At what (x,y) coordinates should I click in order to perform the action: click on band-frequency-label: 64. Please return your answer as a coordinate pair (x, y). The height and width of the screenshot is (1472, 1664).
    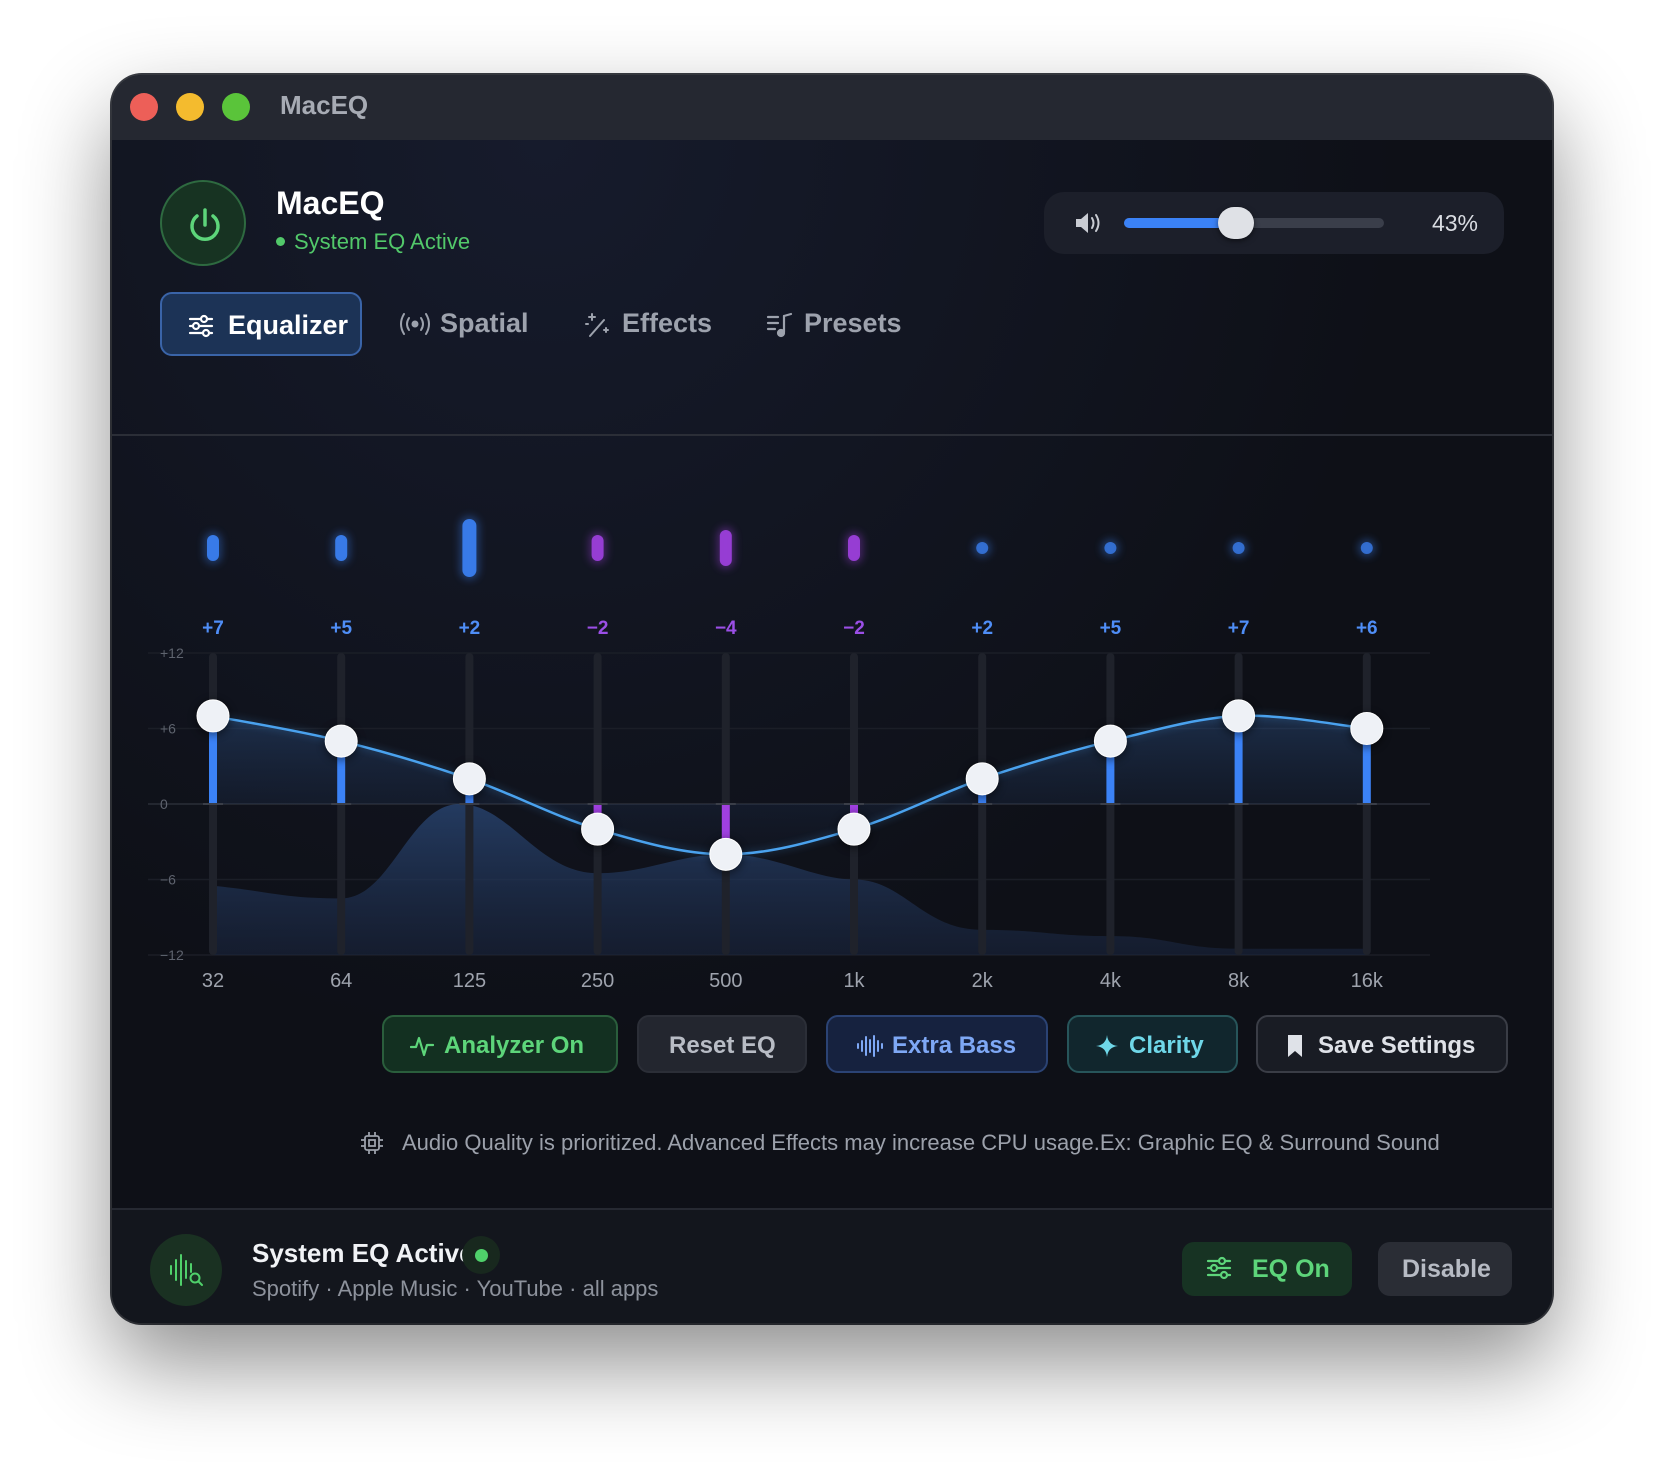
    Looking at the image, I should click on (341, 981).